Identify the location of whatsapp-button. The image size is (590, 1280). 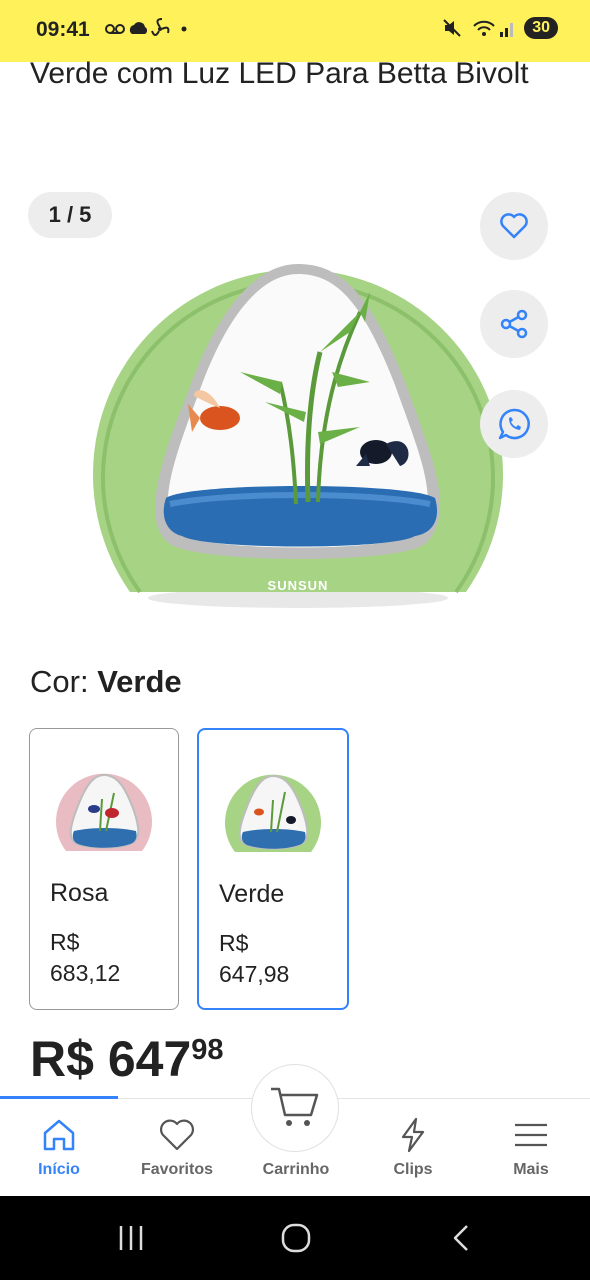
(514, 424).